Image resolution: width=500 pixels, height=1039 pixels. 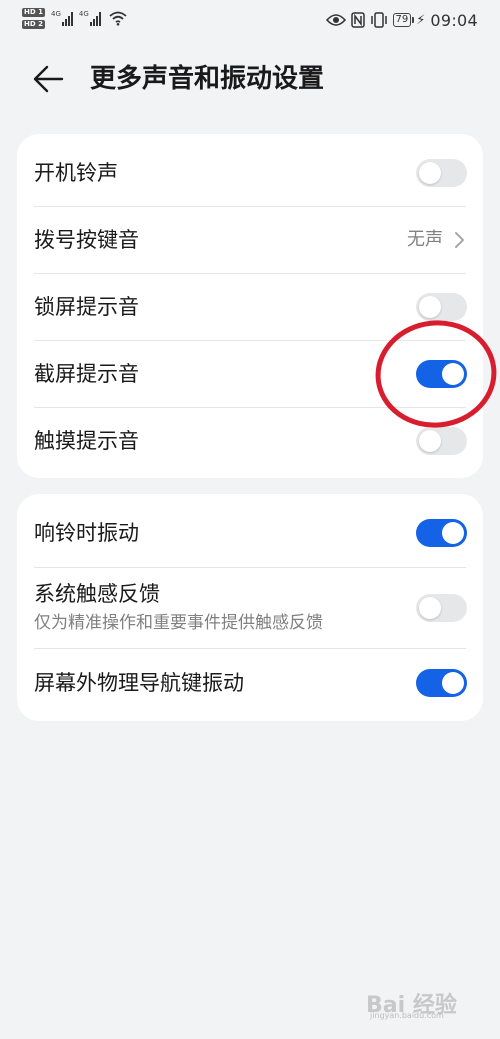 What do you see at coordinates (421, 20) in the screenshot?
I see `charging-icon: ⚡` at bounding box center [421, 20].